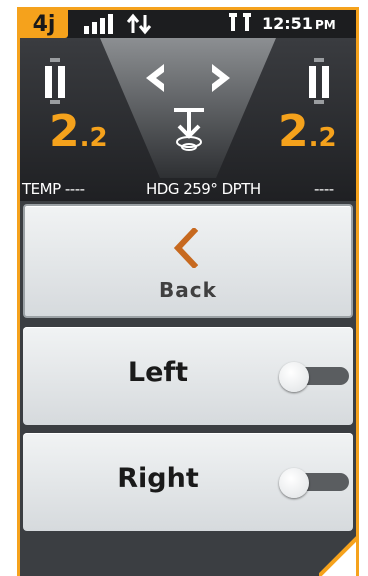 The width and height of the screenshot is (368, 576). I want to click on left-value: 2.2, so click(78, 135).